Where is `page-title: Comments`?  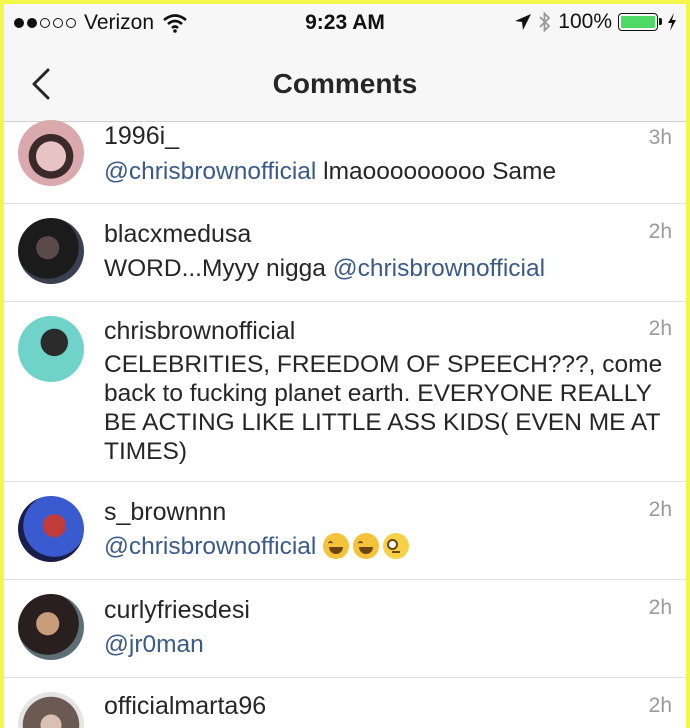 page-title: Comments is located at coordinates (345, 83).